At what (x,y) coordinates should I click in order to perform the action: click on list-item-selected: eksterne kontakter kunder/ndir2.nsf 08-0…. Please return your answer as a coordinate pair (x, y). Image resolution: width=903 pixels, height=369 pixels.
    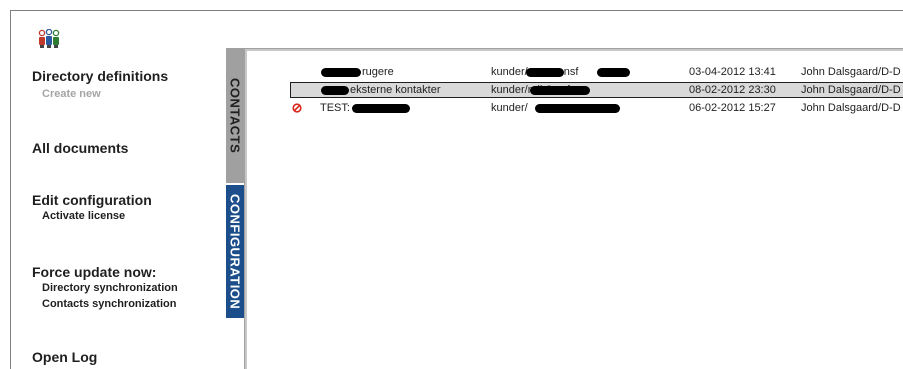
    Looking at the image, I should click on (596, 90).